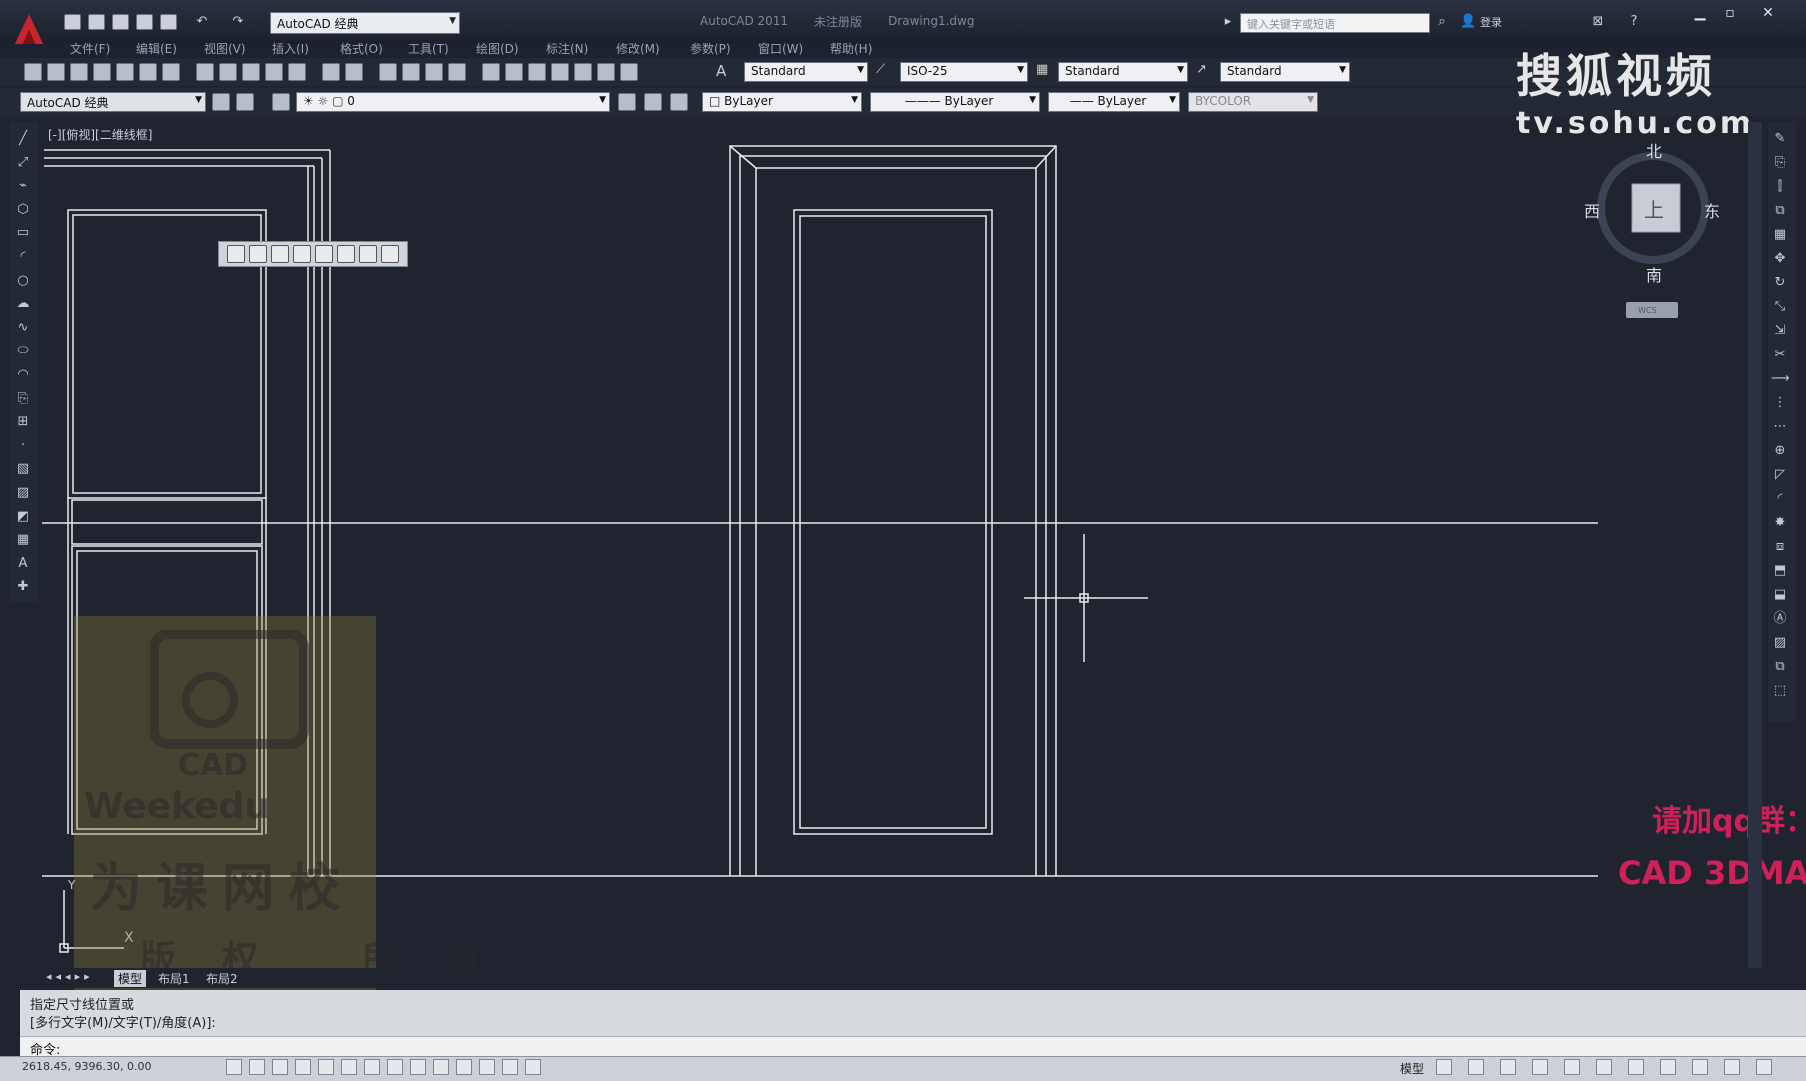  Describe the element at coordinates (87, 1066) in the screenshot. I see `cursor-coordinates: 2618.45, 9396.30, 0.00` at that location.